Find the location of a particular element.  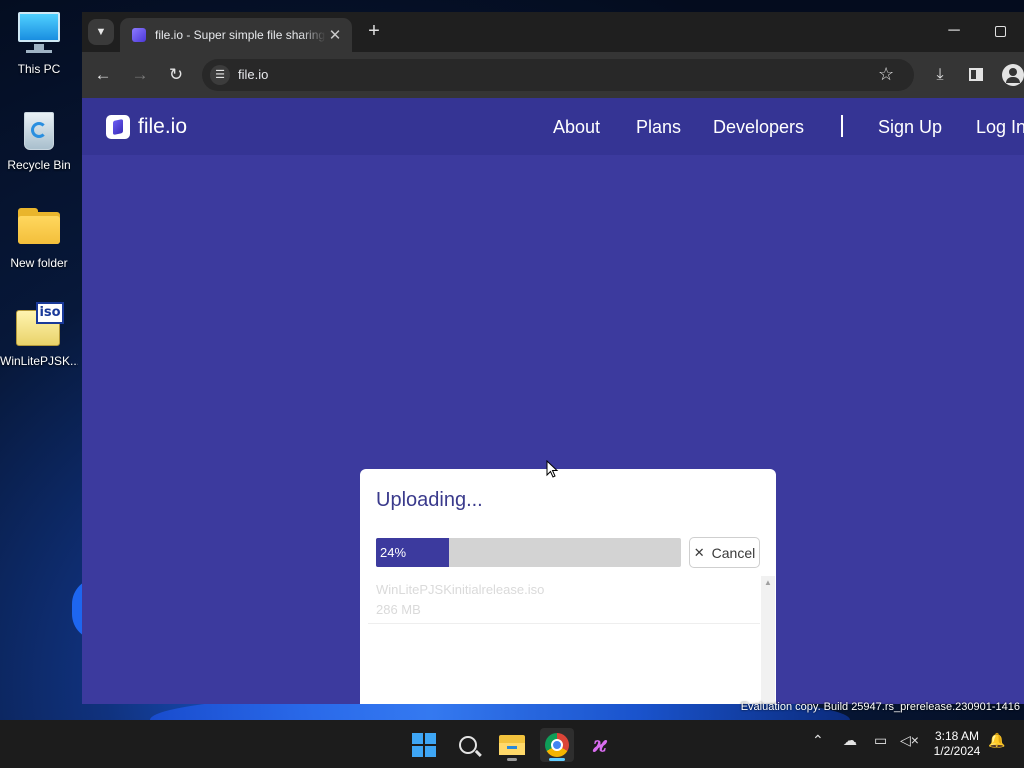

chevron-down-icon: ▼ is located at coordinates (101, 32).